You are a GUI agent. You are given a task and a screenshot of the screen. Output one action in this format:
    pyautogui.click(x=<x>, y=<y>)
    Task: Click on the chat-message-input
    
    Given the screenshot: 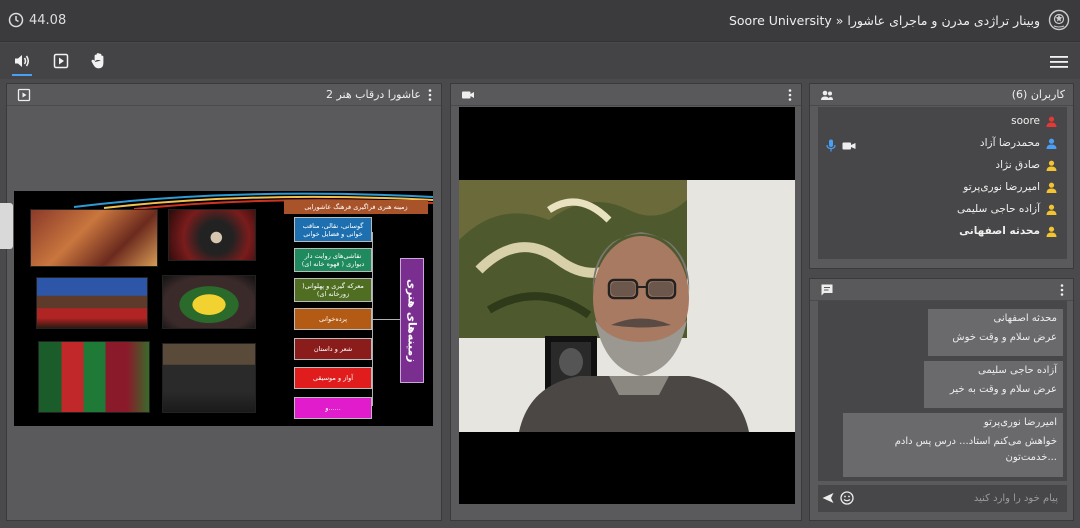 What is the action you would take?
    pyautogui.click(x=963, y=498)
    